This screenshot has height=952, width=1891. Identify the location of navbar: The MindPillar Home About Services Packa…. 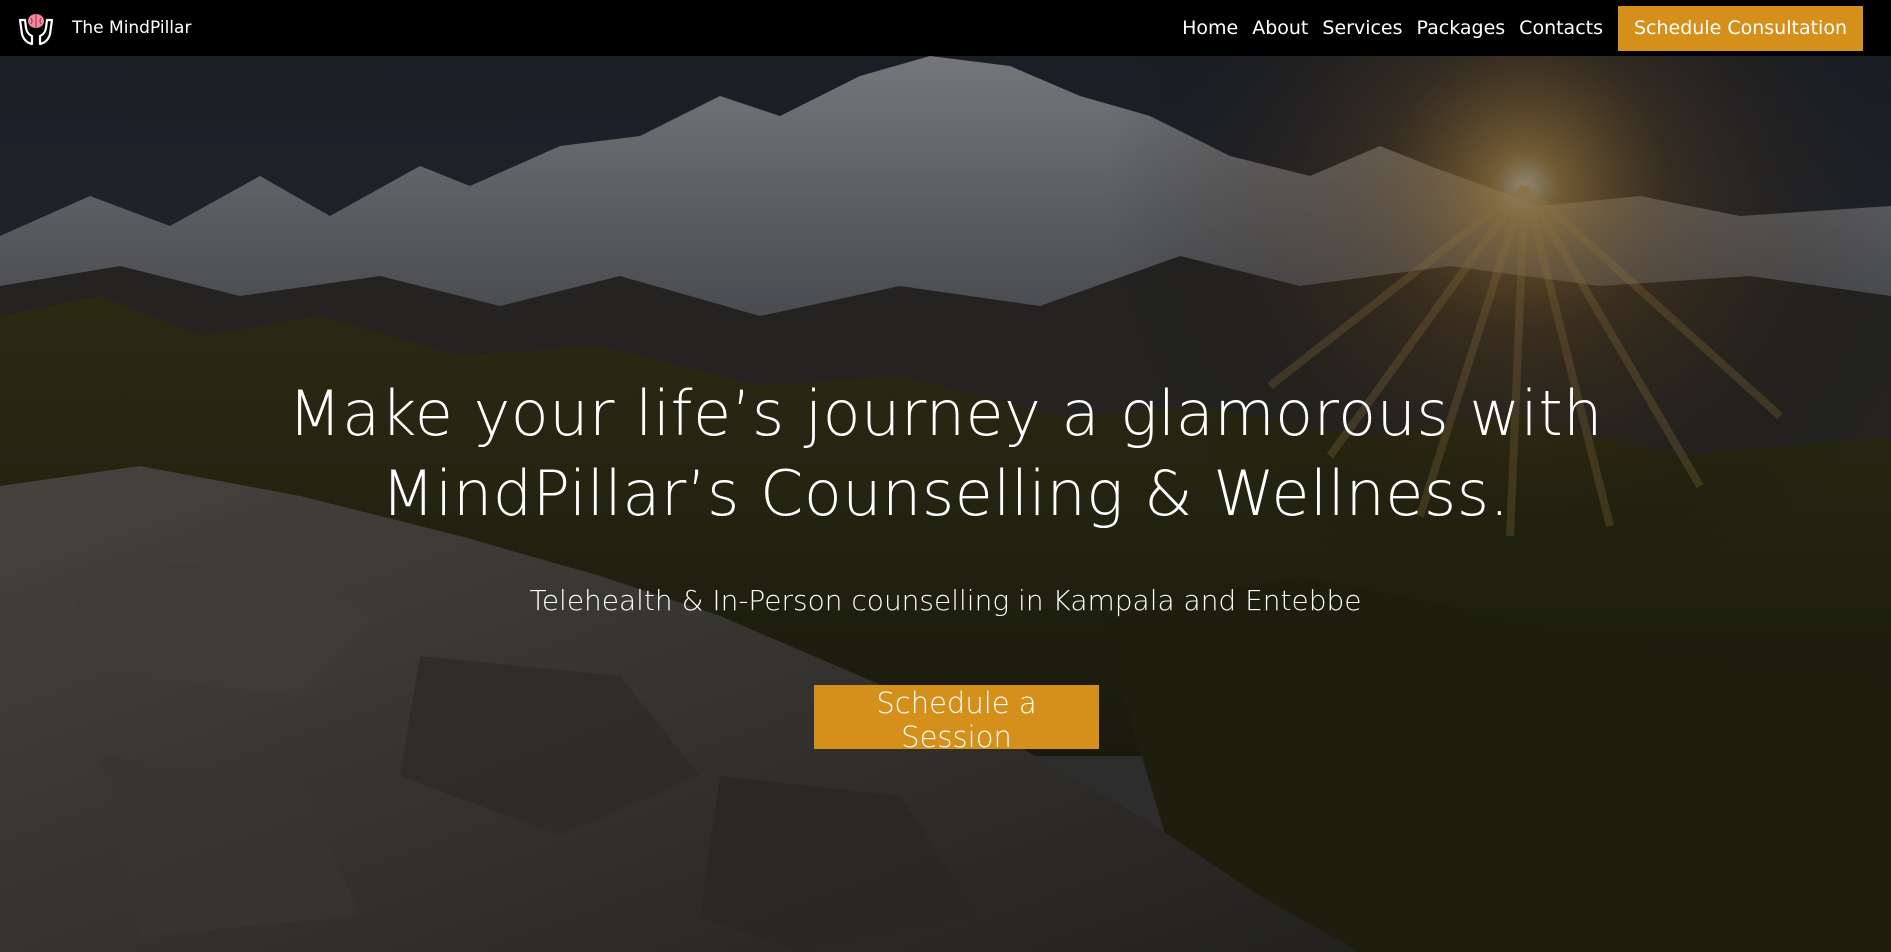
(945, 28).